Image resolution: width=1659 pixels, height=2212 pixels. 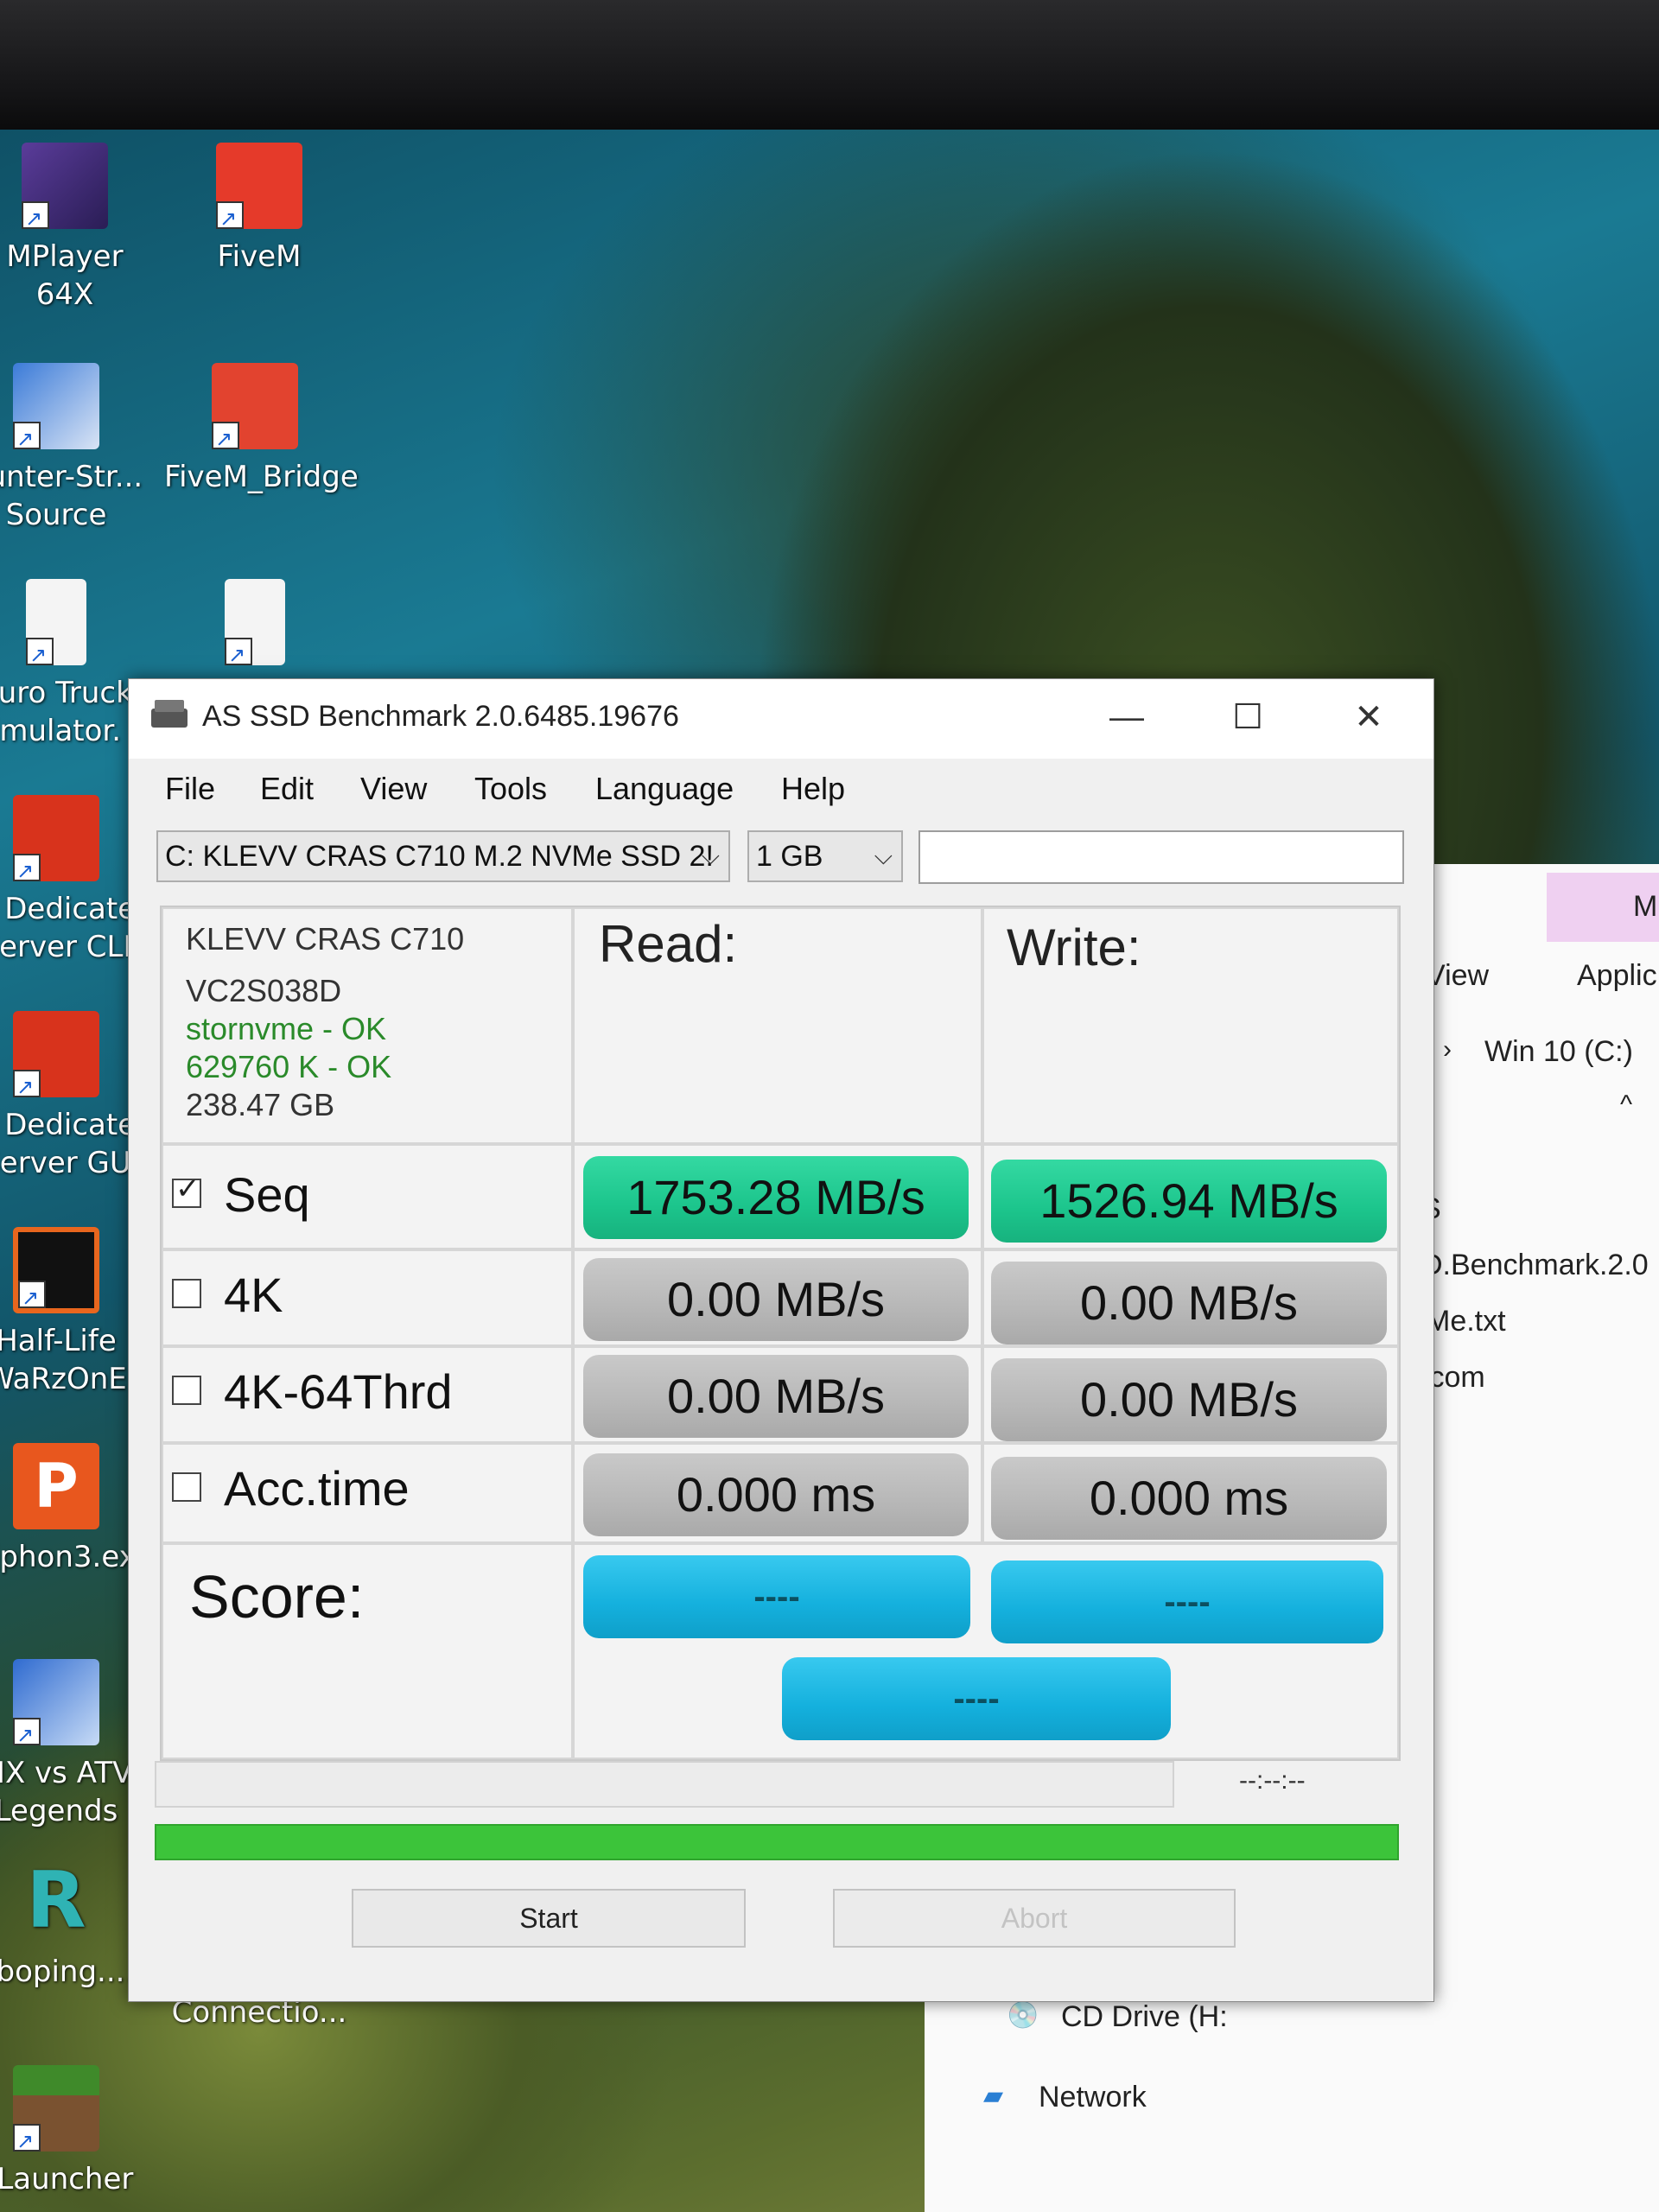 What do you see at coordinates (56, 1706) in the screenshot?
I see `mx-vs-atv-icon` at bounding box center [56, 1706].